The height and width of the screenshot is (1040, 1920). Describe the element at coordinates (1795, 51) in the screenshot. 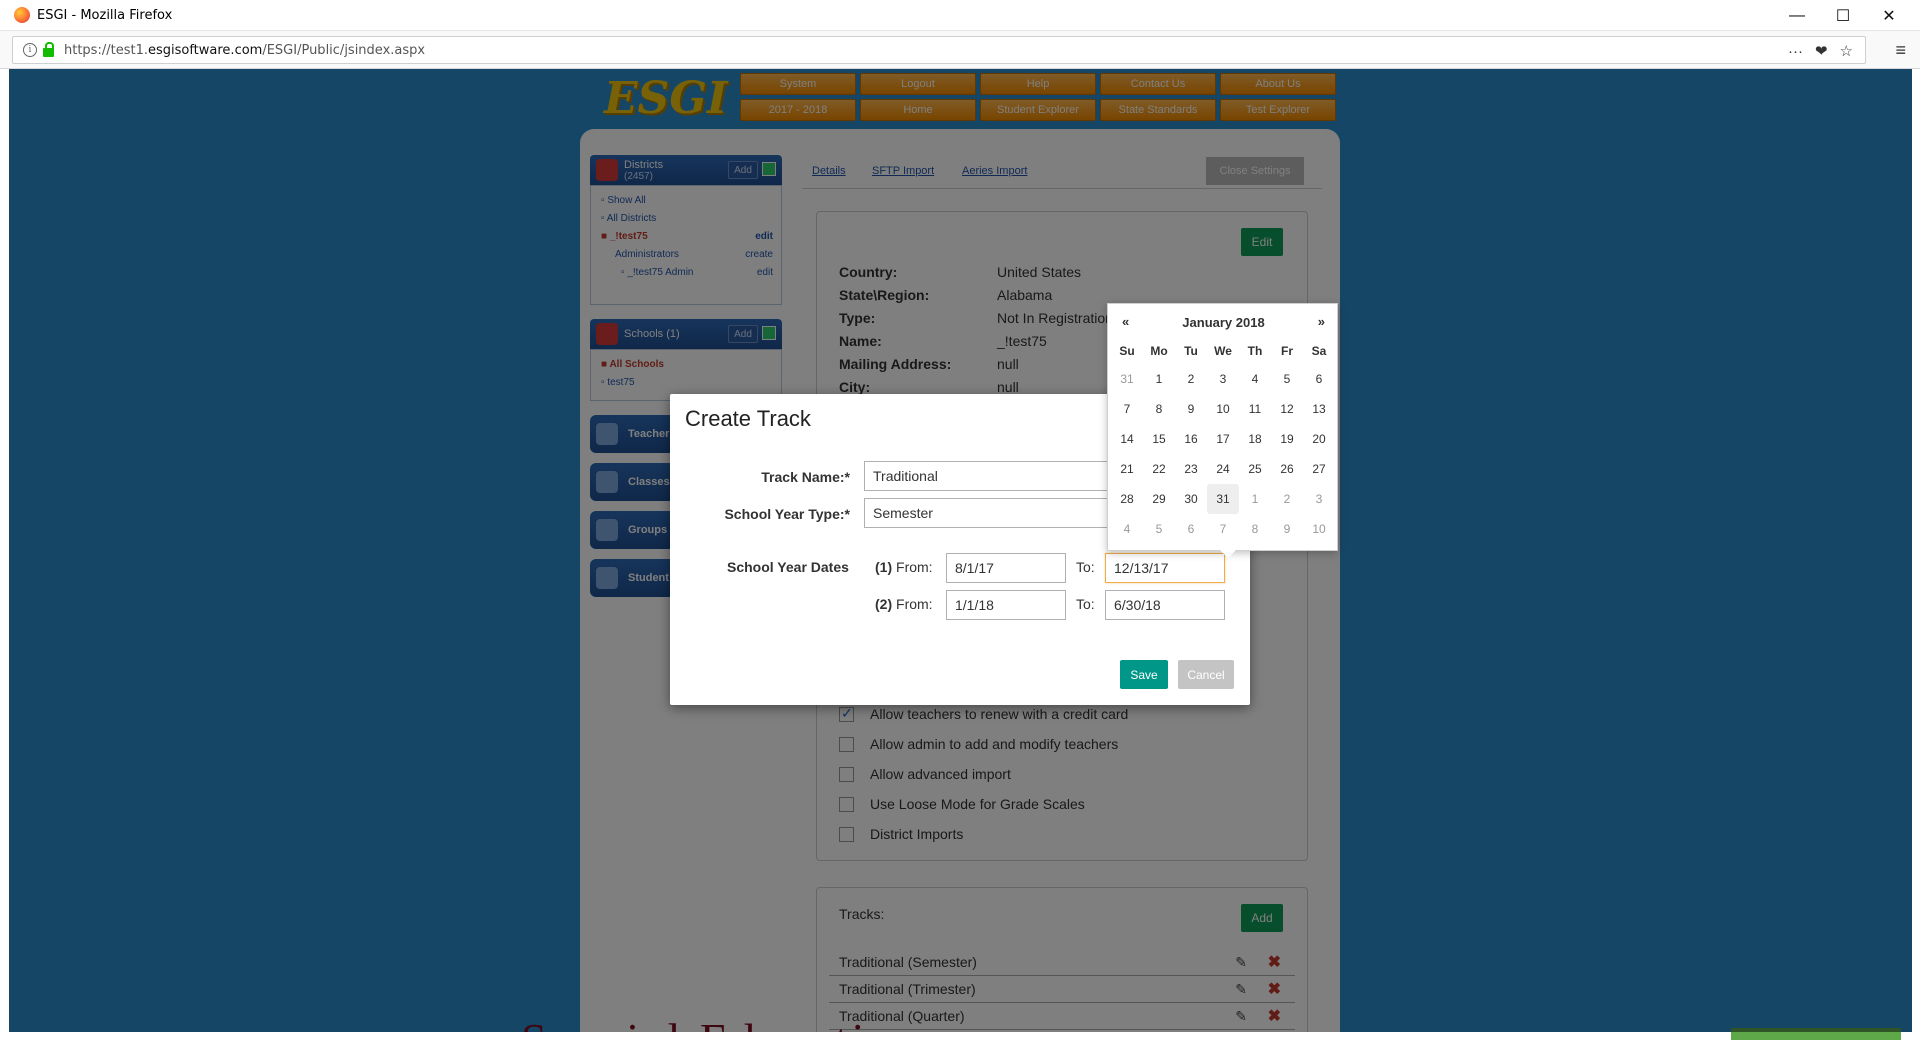

I see `page-actions-icon: ···` at that location.